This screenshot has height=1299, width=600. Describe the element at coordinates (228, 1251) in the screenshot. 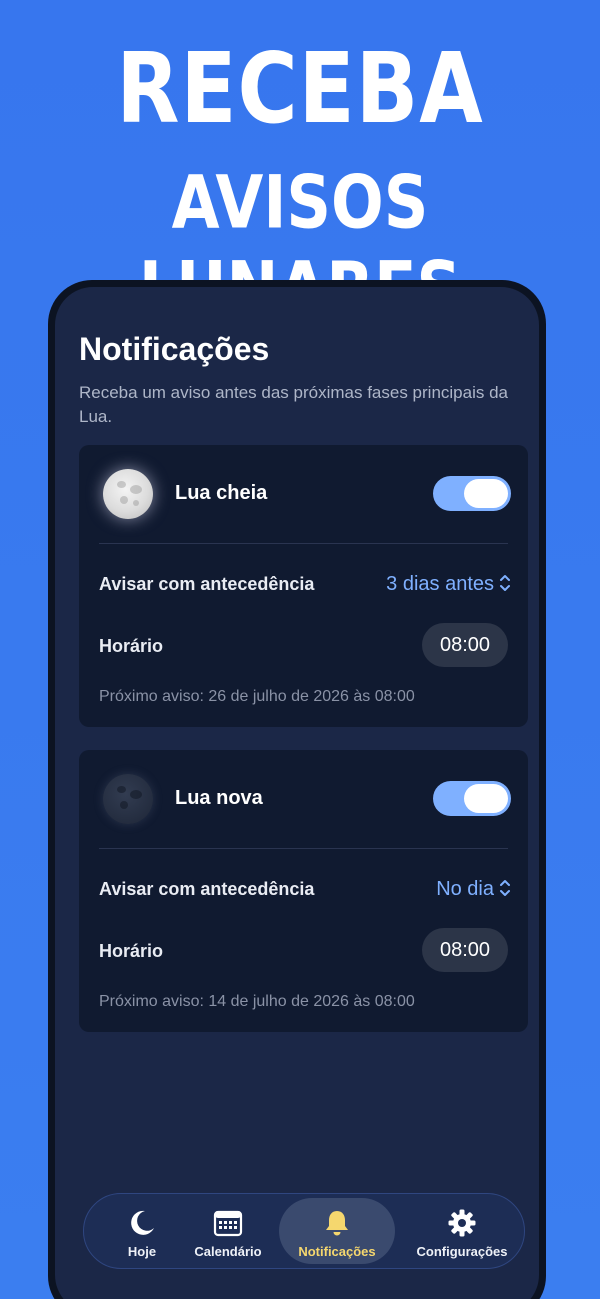

I see `tab-label: Calendário` at that location.